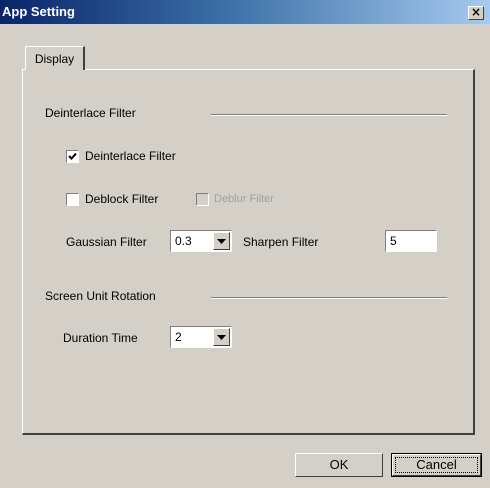  I want to click on checkmark-icon, so click(72, 156).